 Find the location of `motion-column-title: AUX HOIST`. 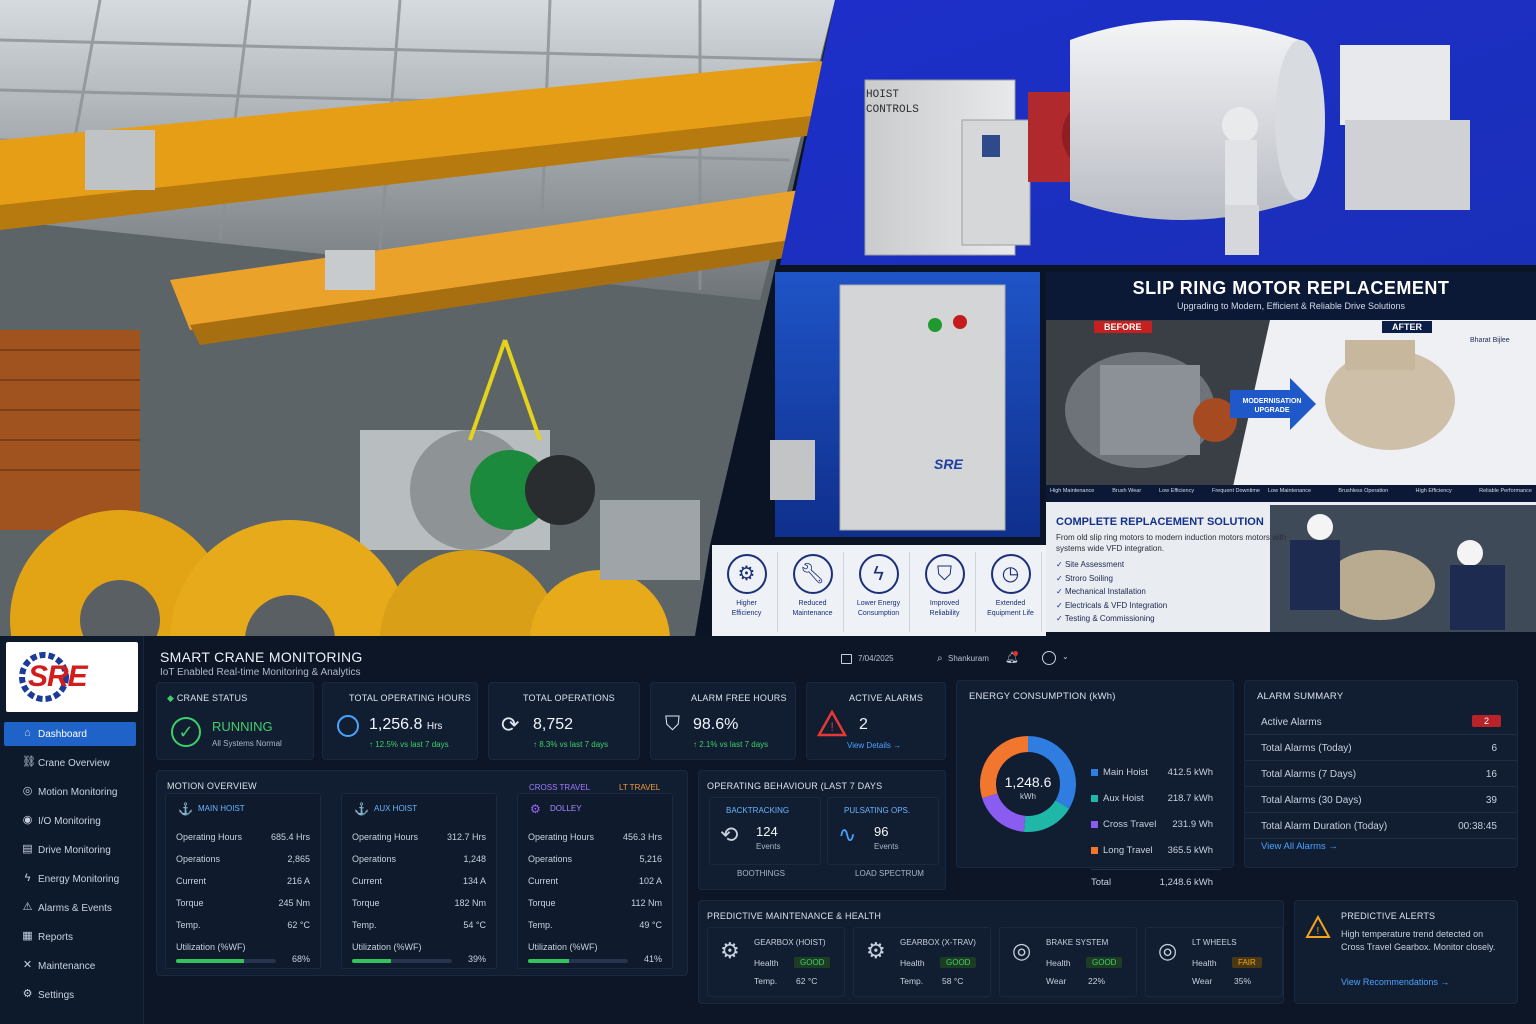

motion-column-title: AUX HOIST is located at coordinates (396, 808).